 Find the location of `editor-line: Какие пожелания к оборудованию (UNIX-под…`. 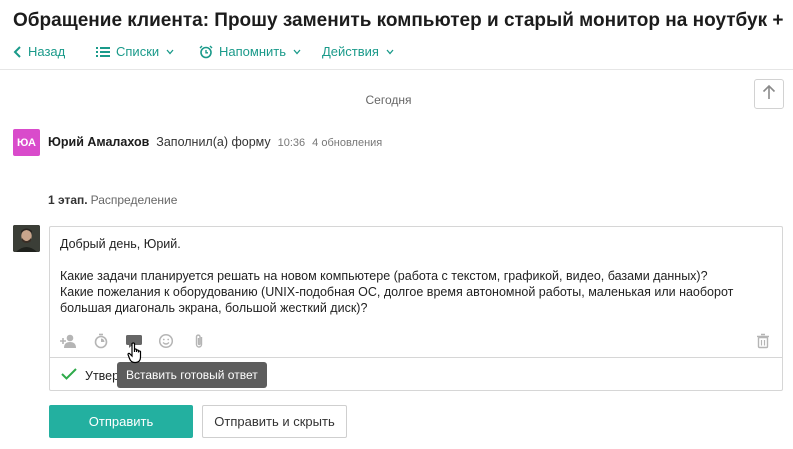

editor-line: Какие пожелания к оборудованию (UNIX-под… is located at coordinates (397, 292).